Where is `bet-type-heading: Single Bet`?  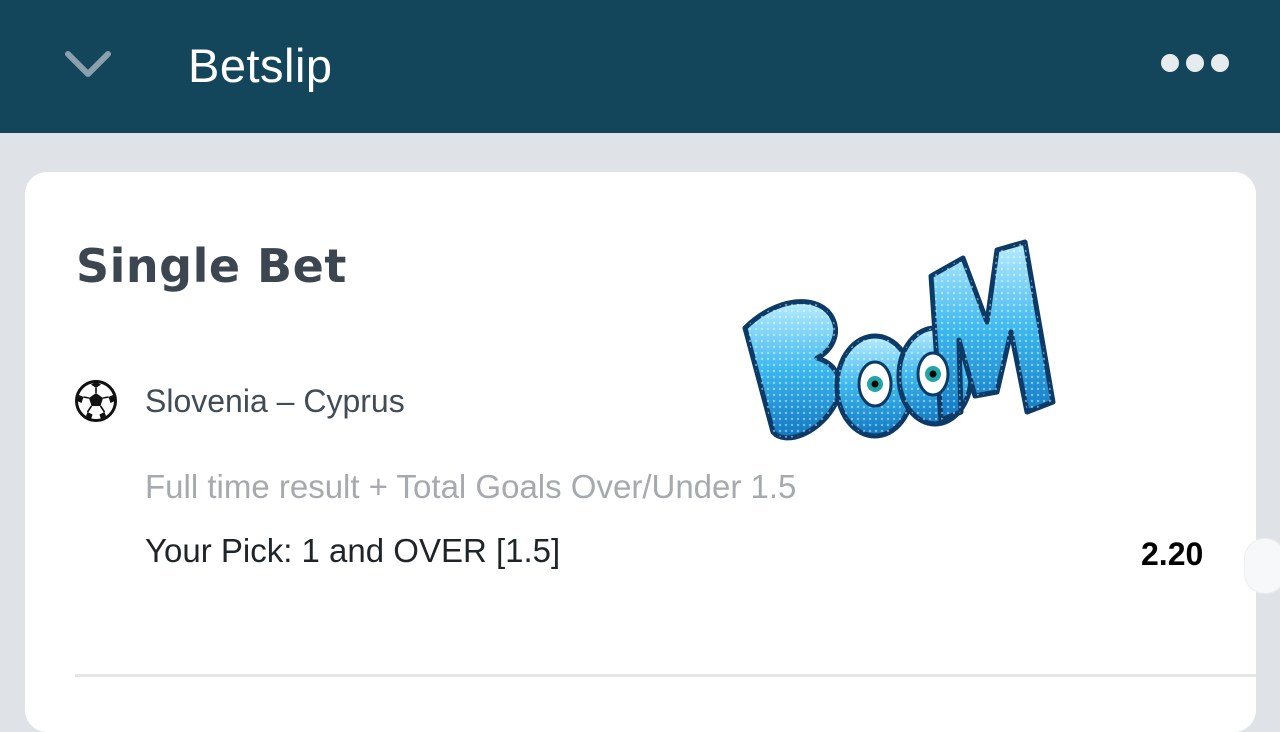
bet-type-heading: Single Bet is located at coordinates (211, 266).